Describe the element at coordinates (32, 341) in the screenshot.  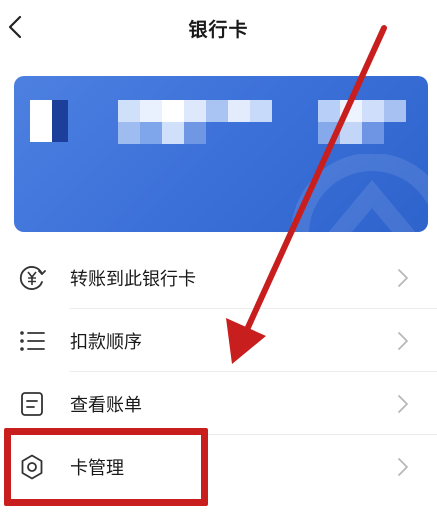
I see `list-order-icon` at that location.